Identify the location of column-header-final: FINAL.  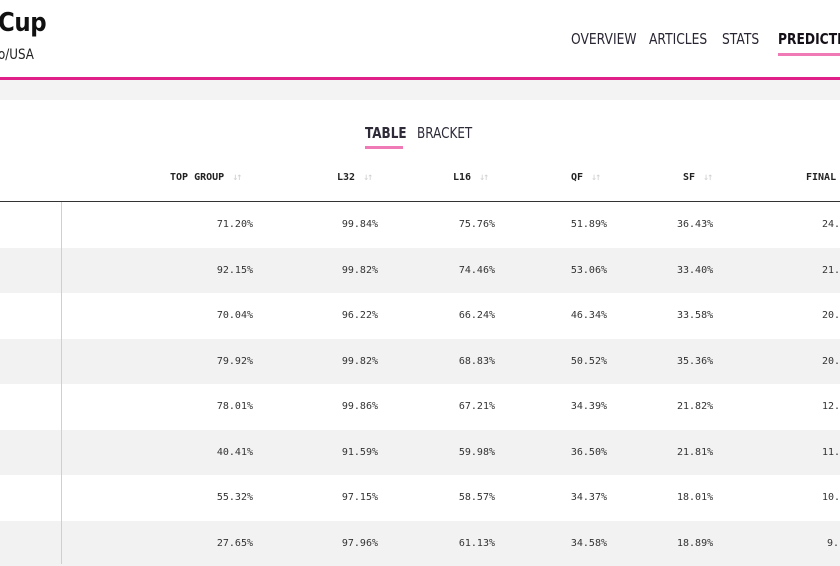
(821, 179).